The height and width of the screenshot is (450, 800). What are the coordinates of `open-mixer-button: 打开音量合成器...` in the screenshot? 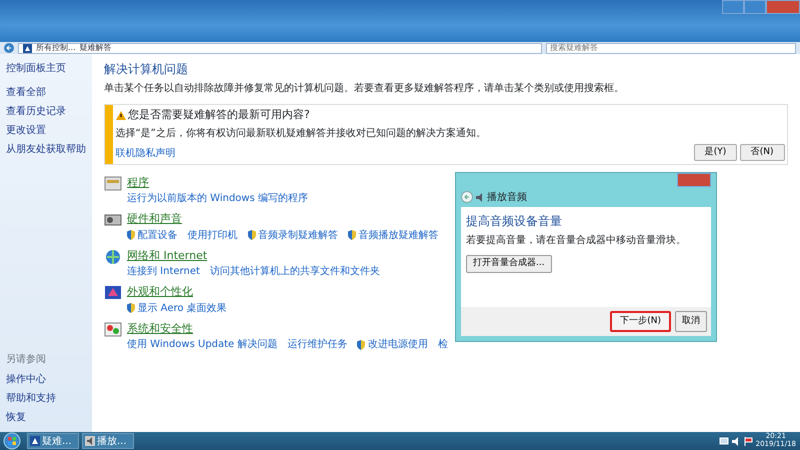 It's located at (509, 263).